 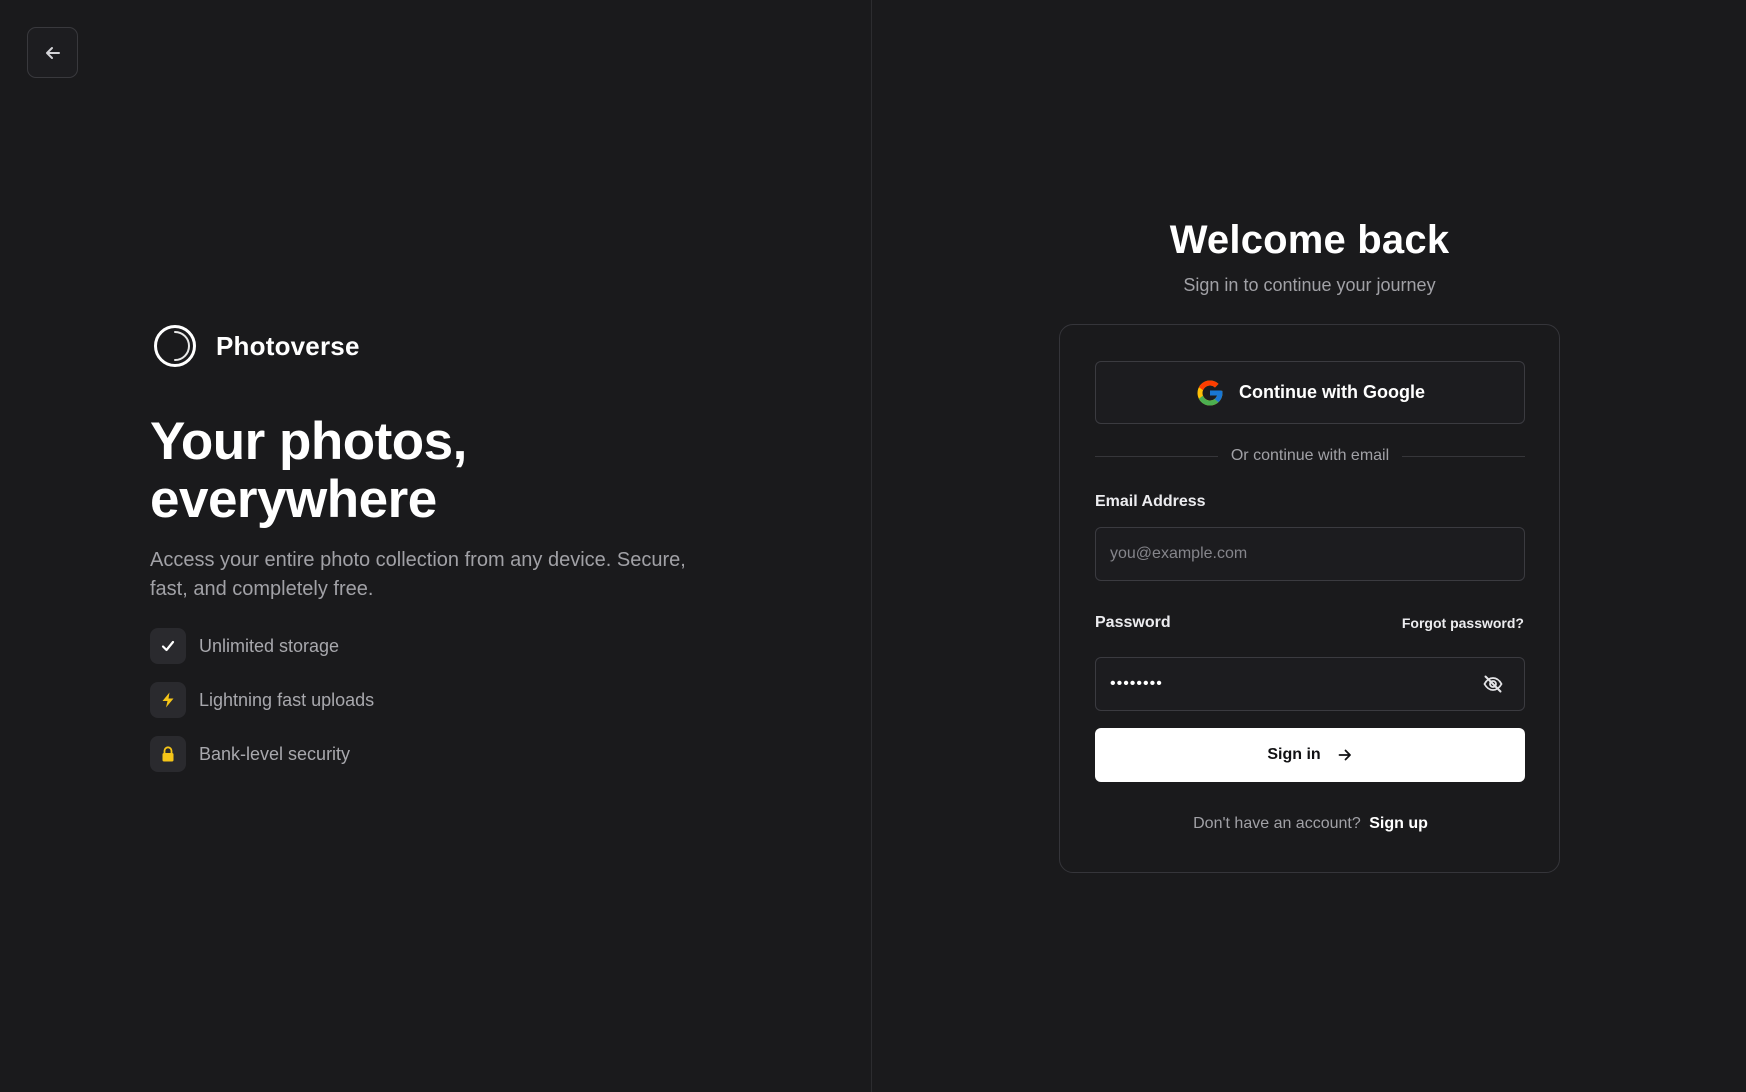 I want to click on google-button-label: Continue with Google, so click(x=1332, y=392).